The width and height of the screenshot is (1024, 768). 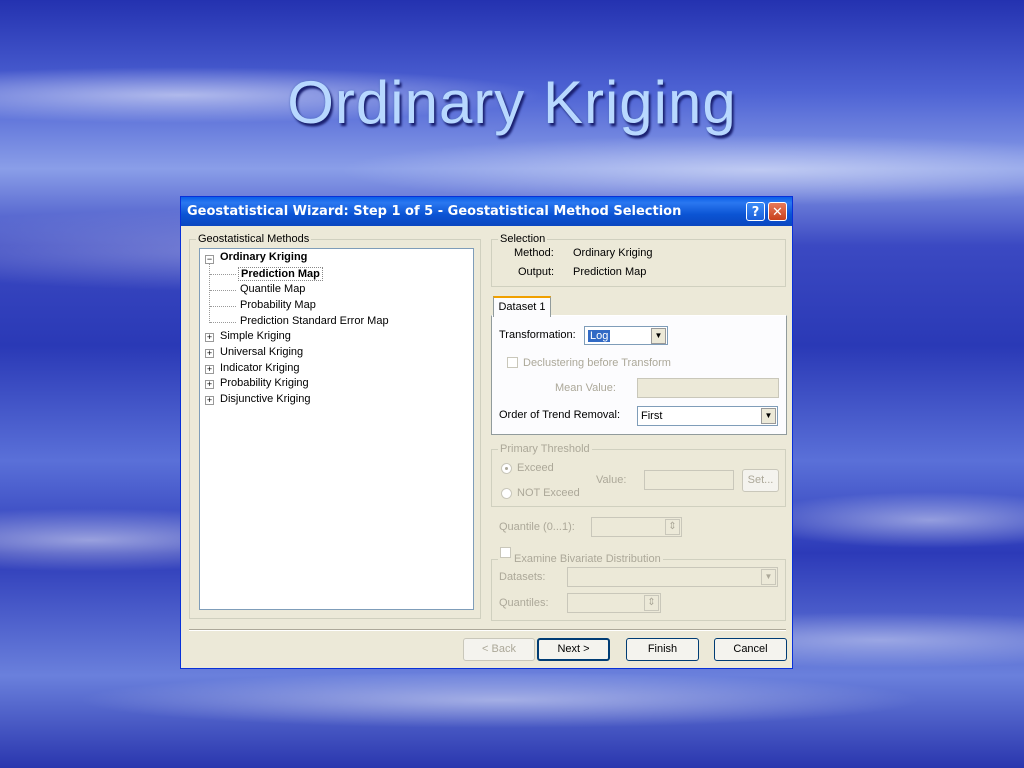 What do you see at coordinates (626, 335) in the screenshot?
I see `transformation-select: Log ▼` at bounding box center [626, 335].